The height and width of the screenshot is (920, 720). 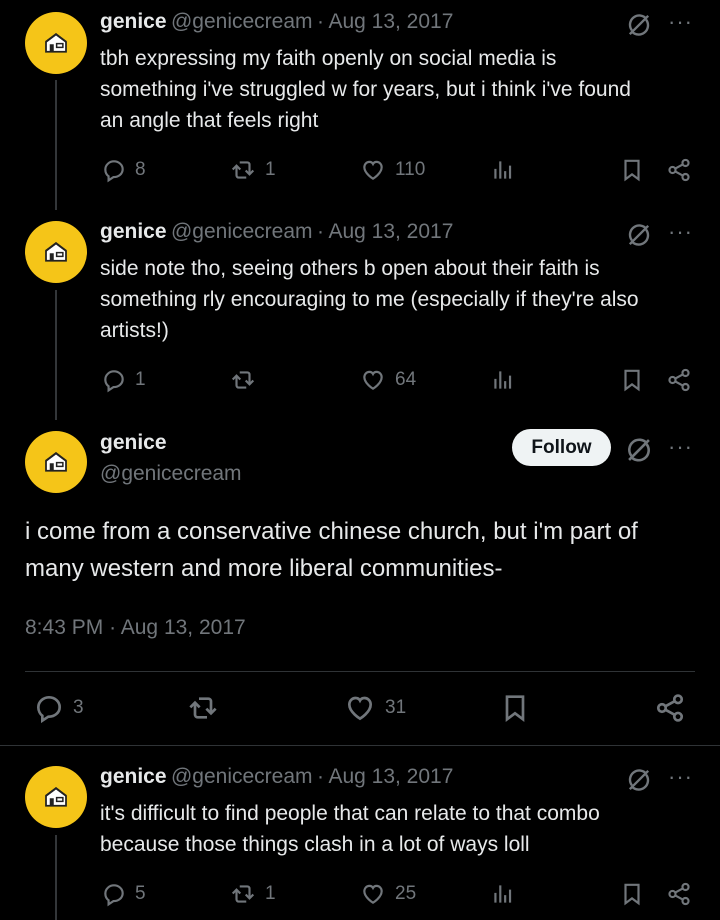 What do you see at coordinates (134, 330) in the screenshot?
I see `tweet-text-line: artists!)` at bounding box center [134, 330].